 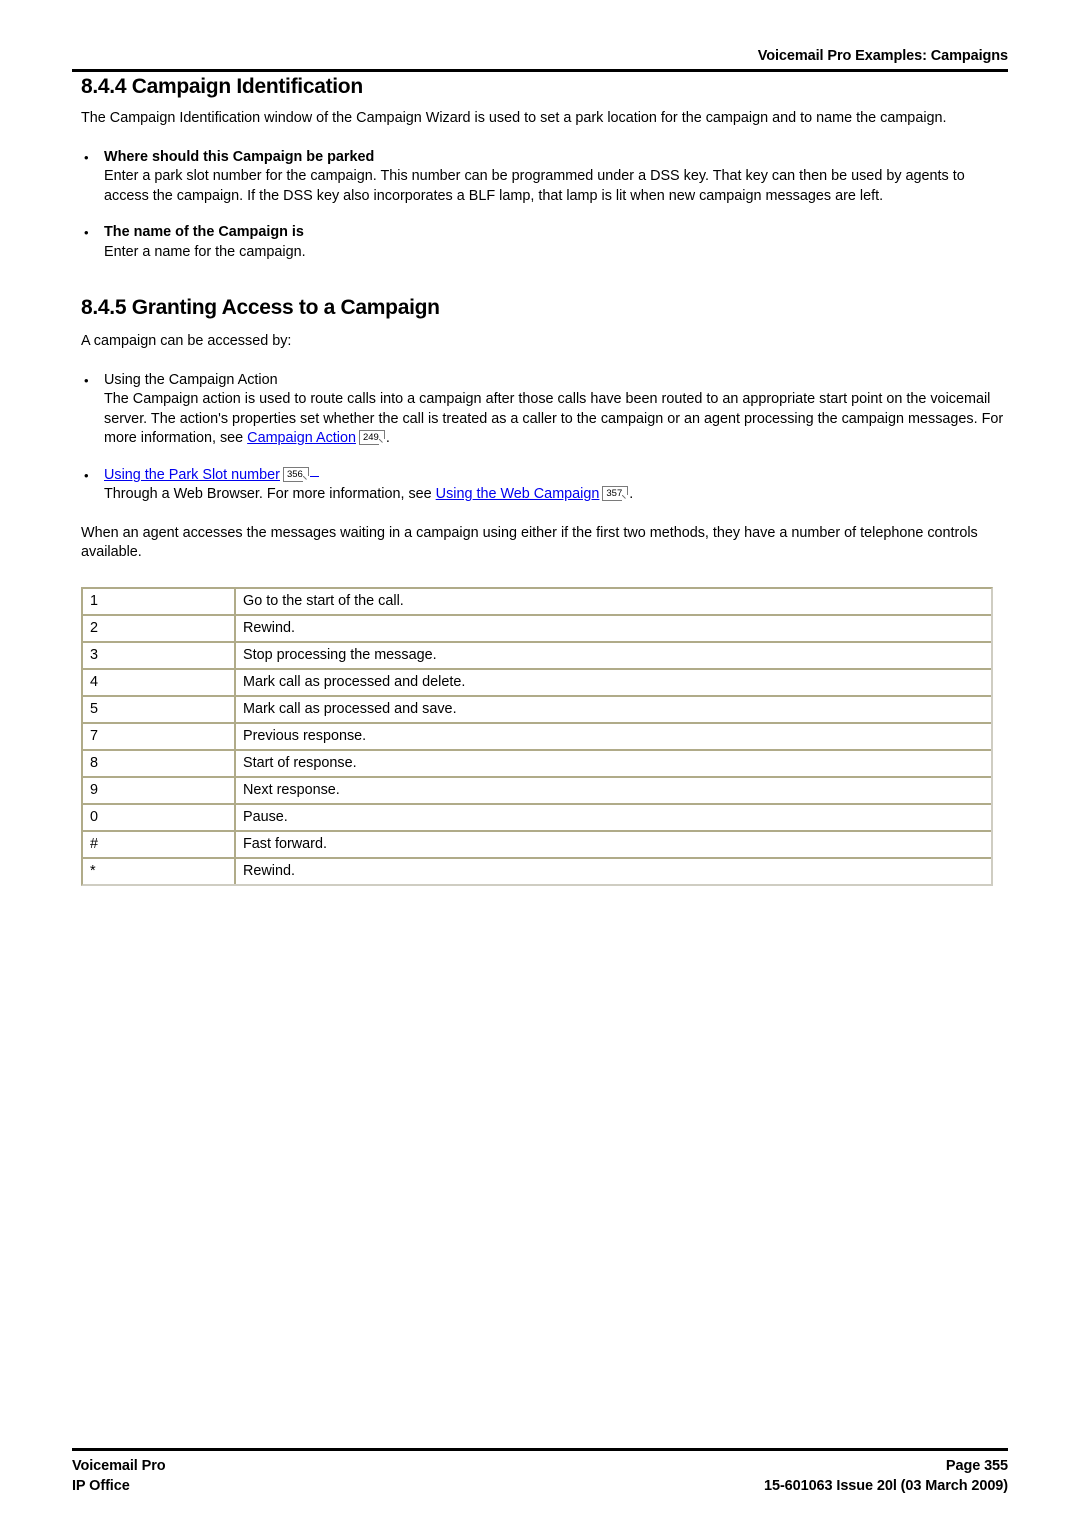 What do you see at coordinates (295, 474) in the screenshot?
I see `page-reference-icon: 356` at bounding box center [295, 474].